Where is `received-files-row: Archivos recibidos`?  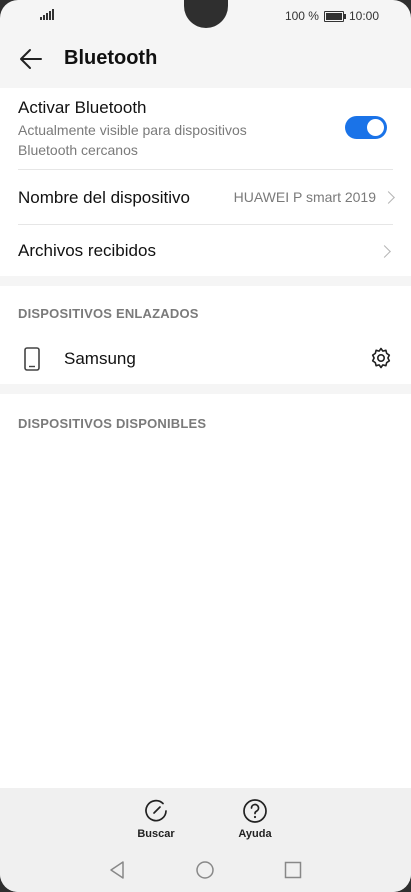
received-files-row: Archivos recibidos is located at coordinates (205, 253).